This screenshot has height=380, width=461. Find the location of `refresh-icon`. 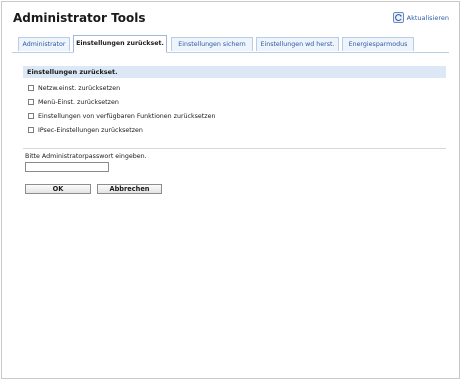

refresh-icon is located at coordinates (398, 17).